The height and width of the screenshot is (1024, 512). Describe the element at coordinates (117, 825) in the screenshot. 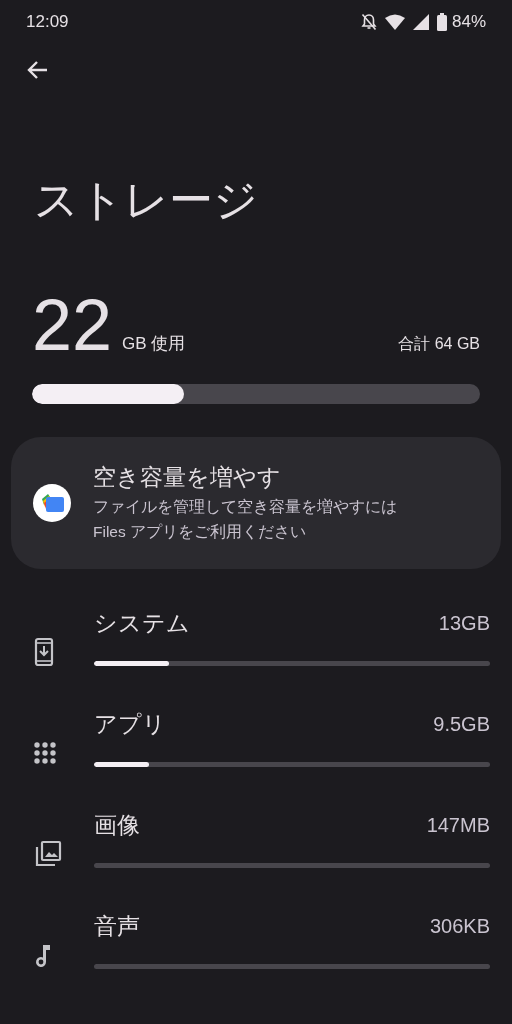

I see `category-label: 画像` at that location.